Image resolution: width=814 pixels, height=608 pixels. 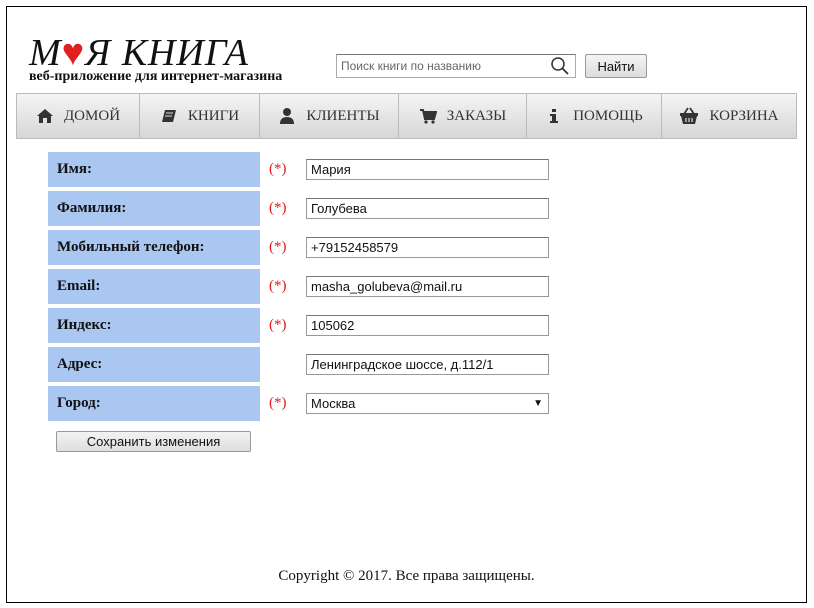 I want to click on nav-item-orders: ЗАКАЗЫ, so click(x=463, y=116).